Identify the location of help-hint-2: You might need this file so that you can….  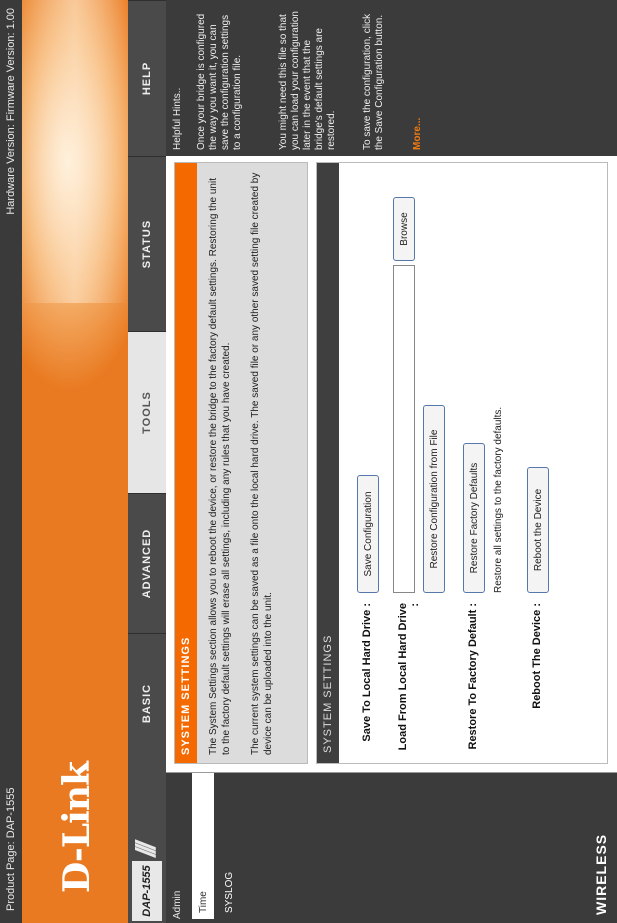
(307, 80).